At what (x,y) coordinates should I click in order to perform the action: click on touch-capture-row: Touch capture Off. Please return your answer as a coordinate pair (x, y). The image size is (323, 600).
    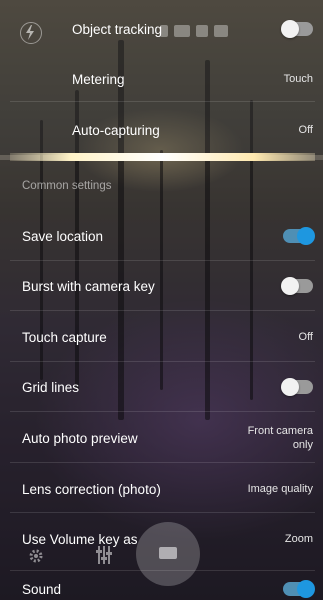
    Looking at the image, I should click on (161, 337).